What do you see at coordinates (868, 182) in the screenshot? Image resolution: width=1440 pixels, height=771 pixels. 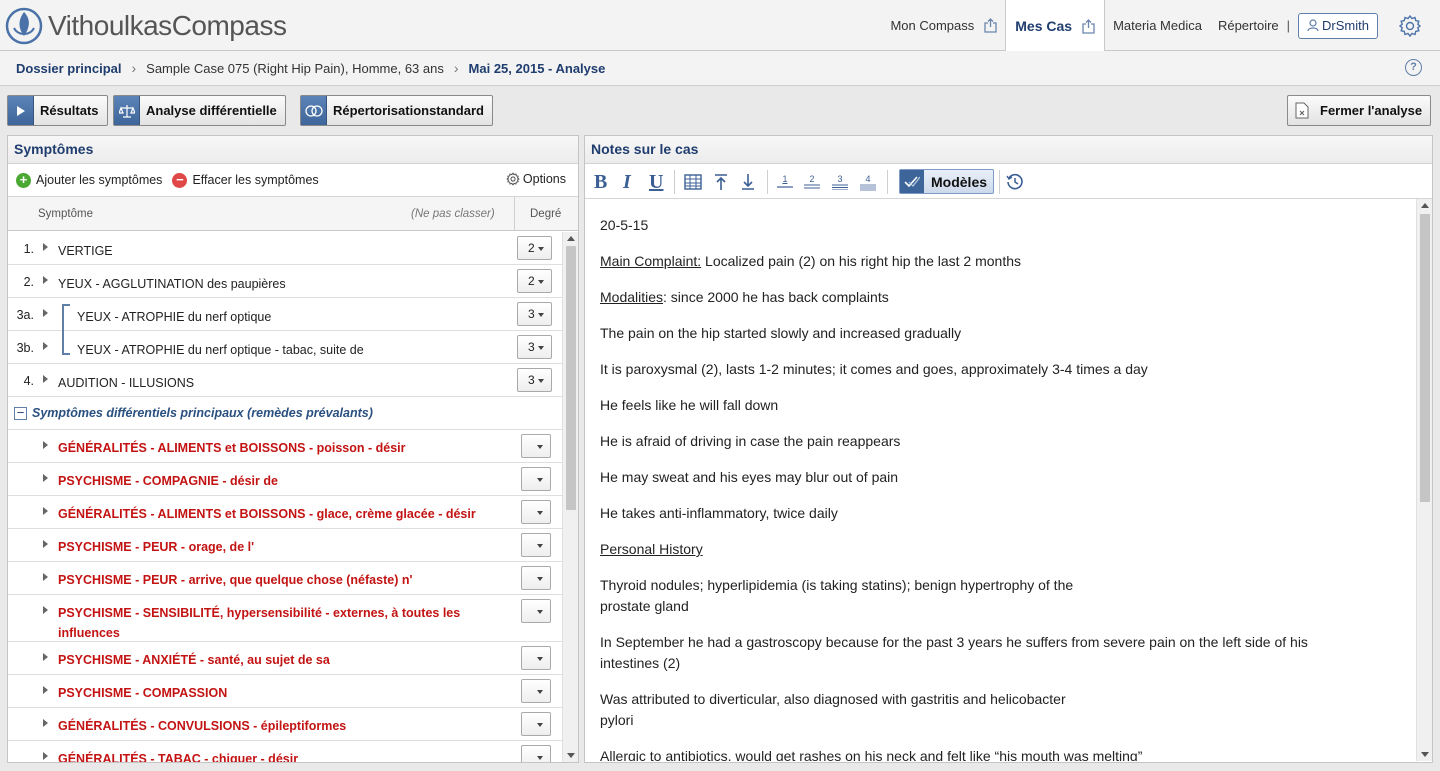 I see `heading-4-button: 4` at bounding box center [868, 182].